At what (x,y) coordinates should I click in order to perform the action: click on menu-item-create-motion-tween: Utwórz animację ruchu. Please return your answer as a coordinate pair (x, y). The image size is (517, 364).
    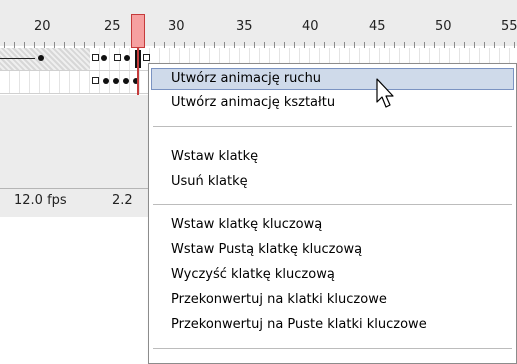
    Looking at the image, I should click on (332, 79).